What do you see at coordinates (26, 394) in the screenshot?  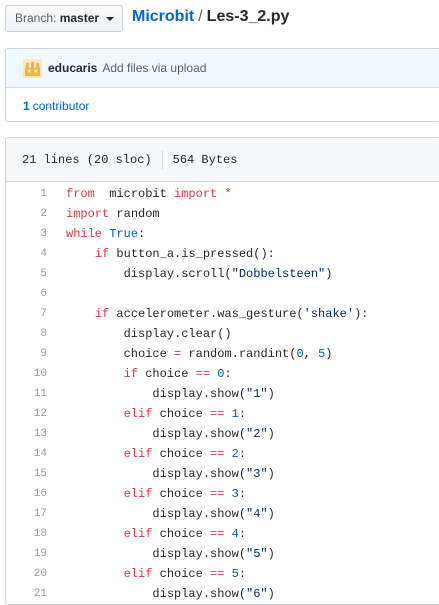 I see `line-number: 11` at bounding box center [26, 394].